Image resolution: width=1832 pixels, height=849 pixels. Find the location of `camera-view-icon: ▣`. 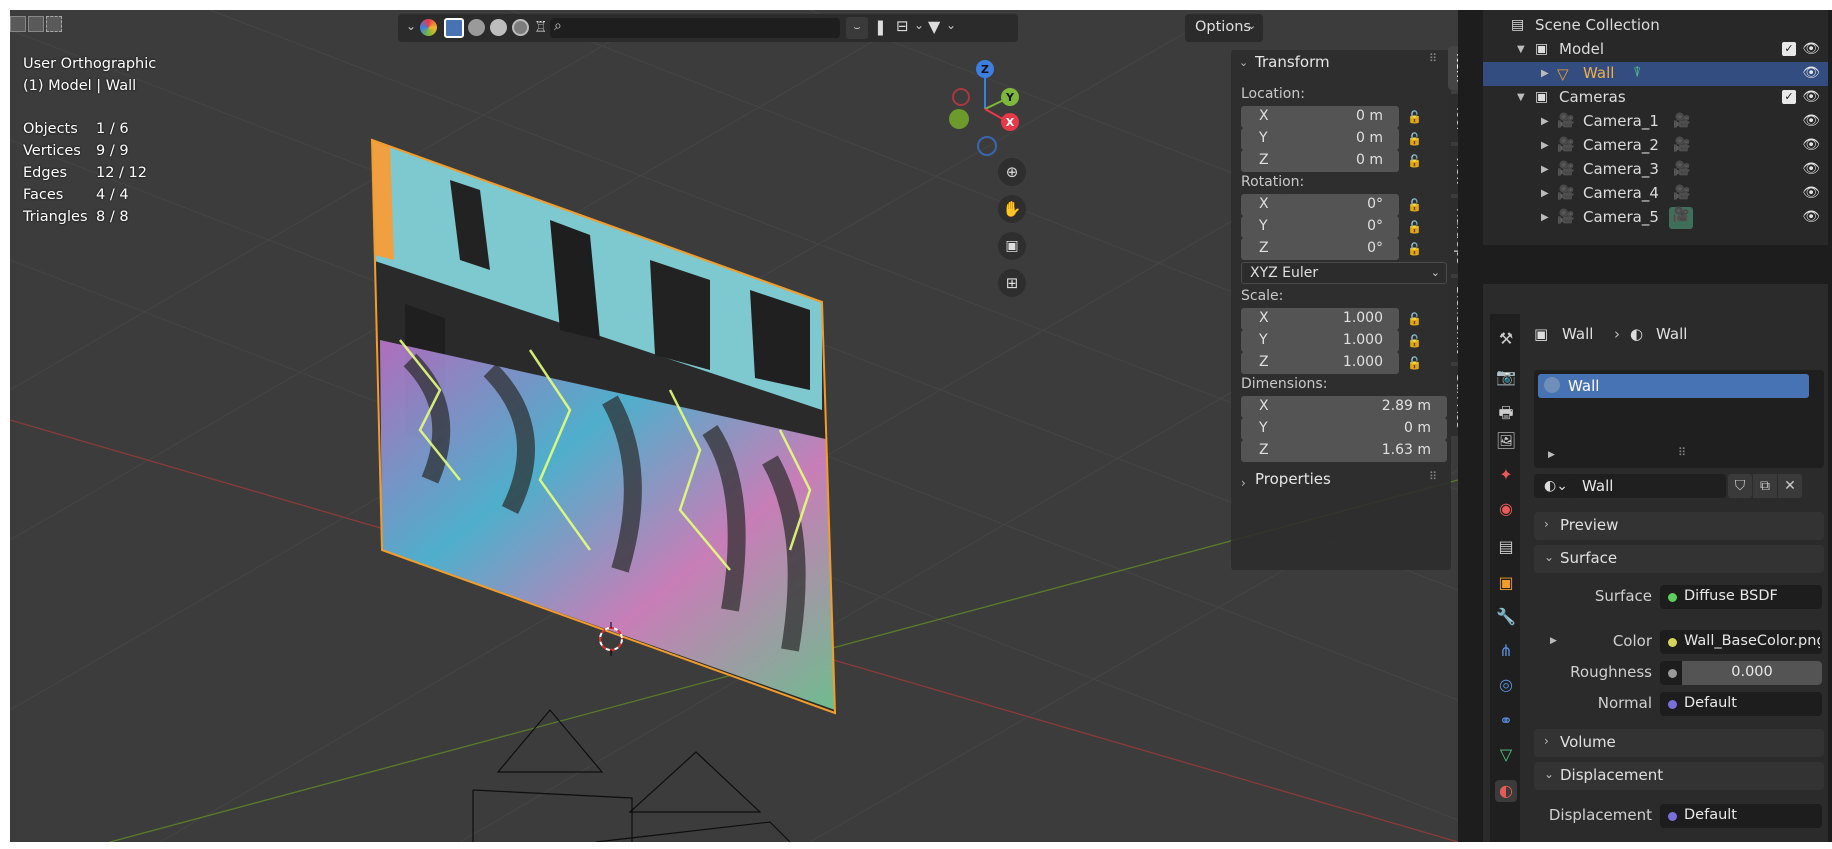

camera-view-icon: ▣ is located at coordinates (1012, 246).